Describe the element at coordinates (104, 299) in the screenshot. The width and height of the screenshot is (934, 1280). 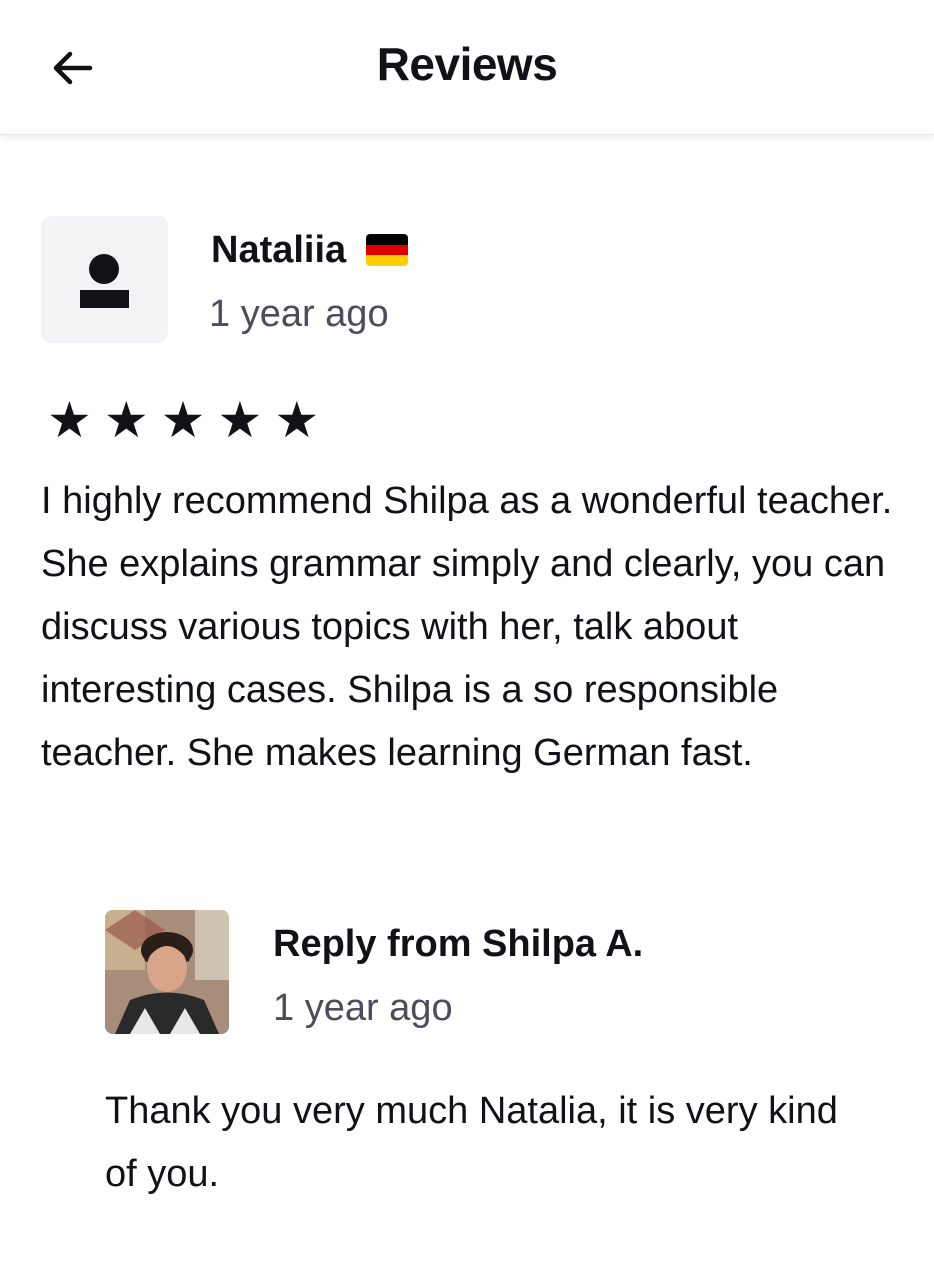
I see `person-body-icon` at that location.